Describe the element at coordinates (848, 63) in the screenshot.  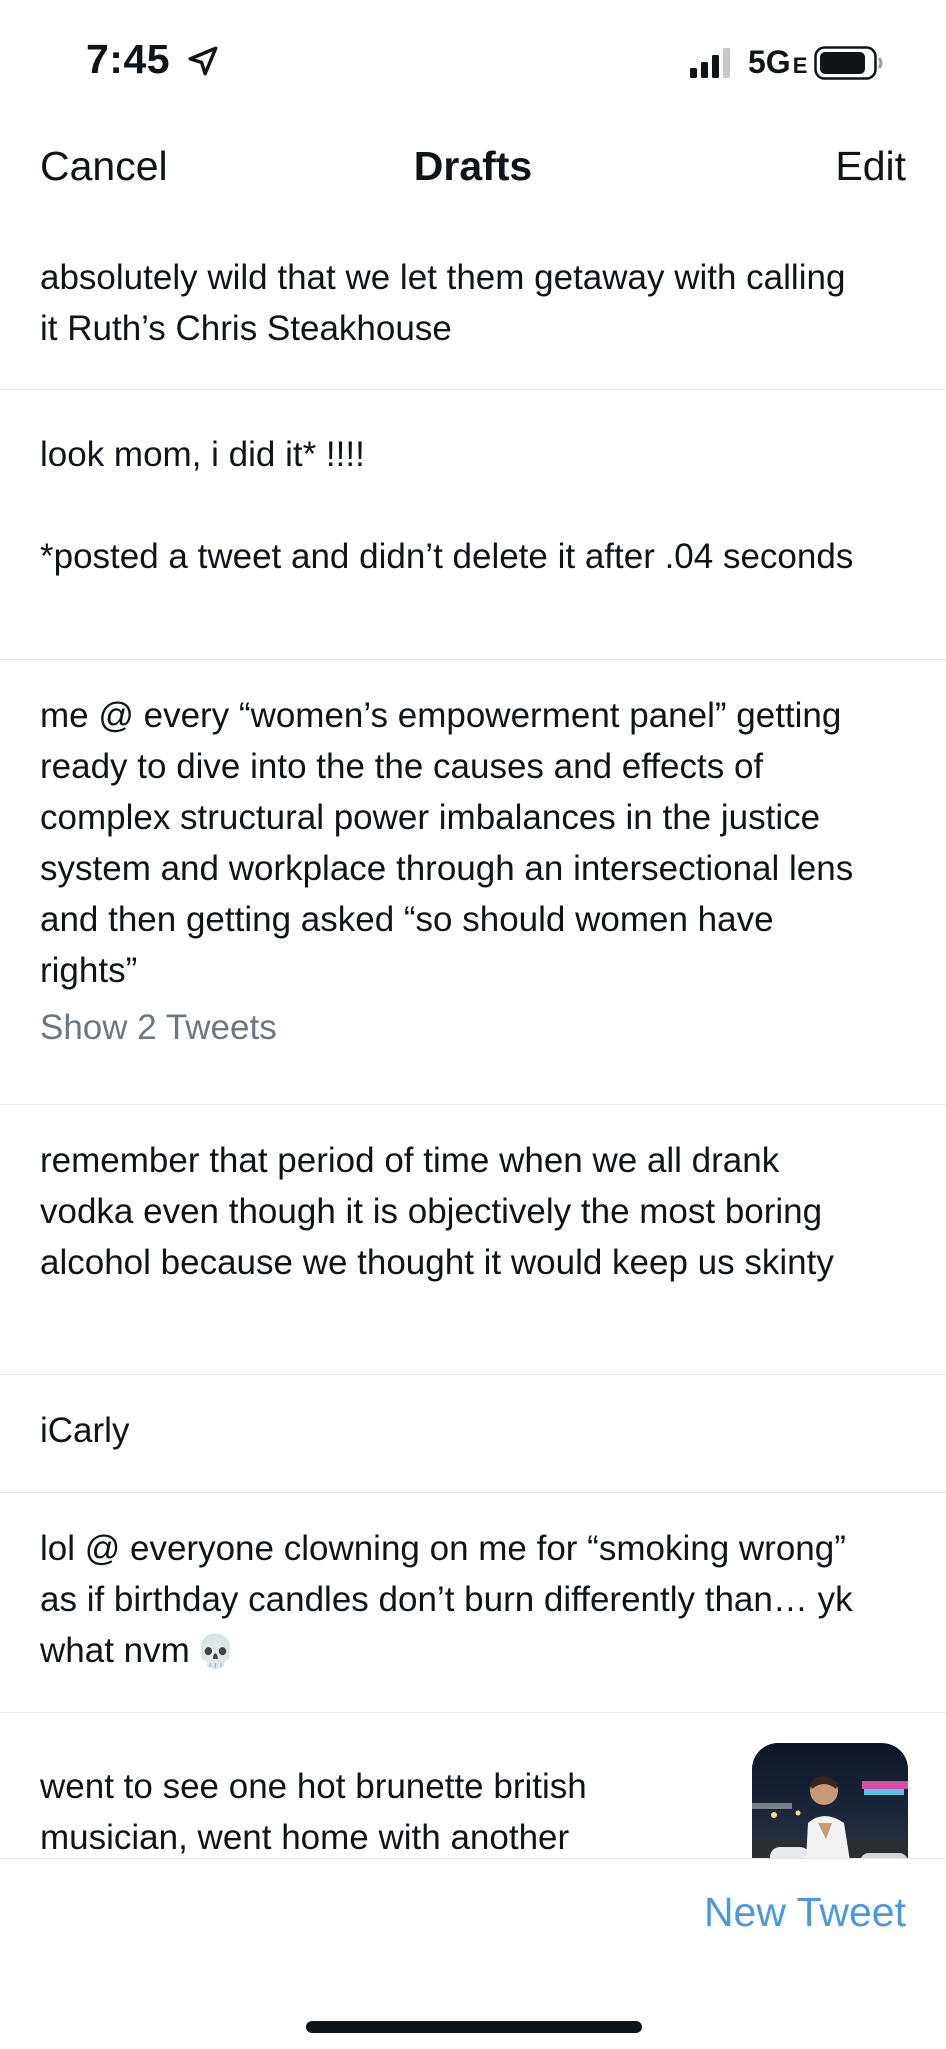
I see `battery-icon` at that location.